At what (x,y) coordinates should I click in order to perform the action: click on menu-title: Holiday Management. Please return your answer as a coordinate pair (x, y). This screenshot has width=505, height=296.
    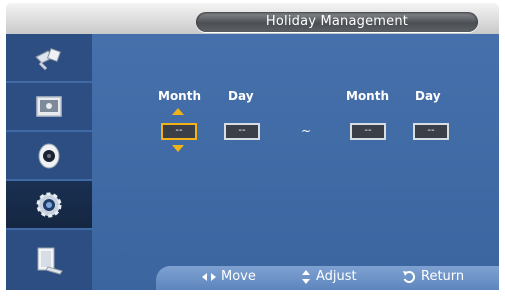
    Looking at the image, I should click on (337, 22).